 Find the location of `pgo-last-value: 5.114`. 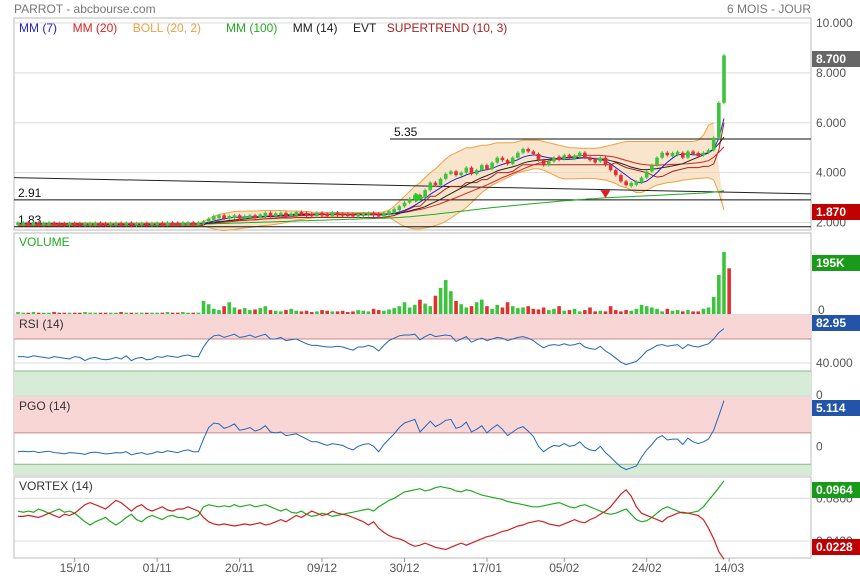

pgo-last-value: 5.114 is located at coordinates (831, 408).